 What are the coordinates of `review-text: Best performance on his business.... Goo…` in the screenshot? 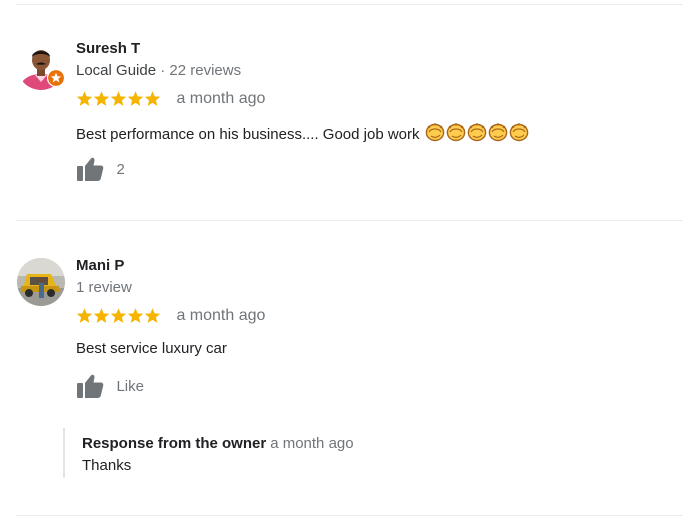 It's located at (302, 132).